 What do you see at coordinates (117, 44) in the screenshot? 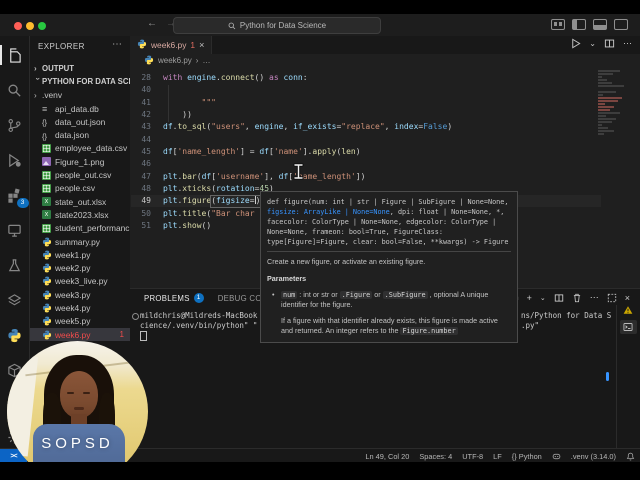
I see `explorer-more-actions-icon: ⋯` at bounding box center [117, 44].